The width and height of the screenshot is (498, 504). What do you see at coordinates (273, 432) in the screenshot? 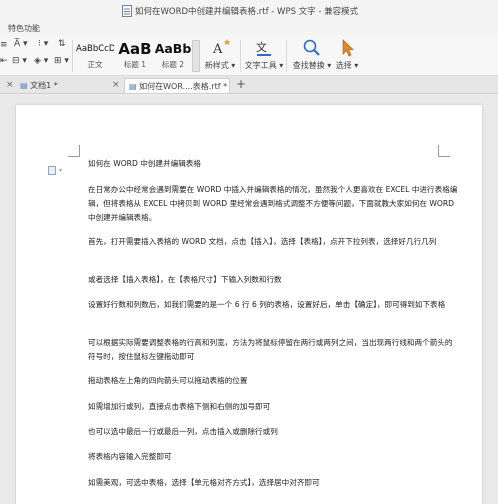
I see `paragraph-8: 也可以选中最后一行或最后一列，点击插入或删除行或列` at bounding box center [273, 432].